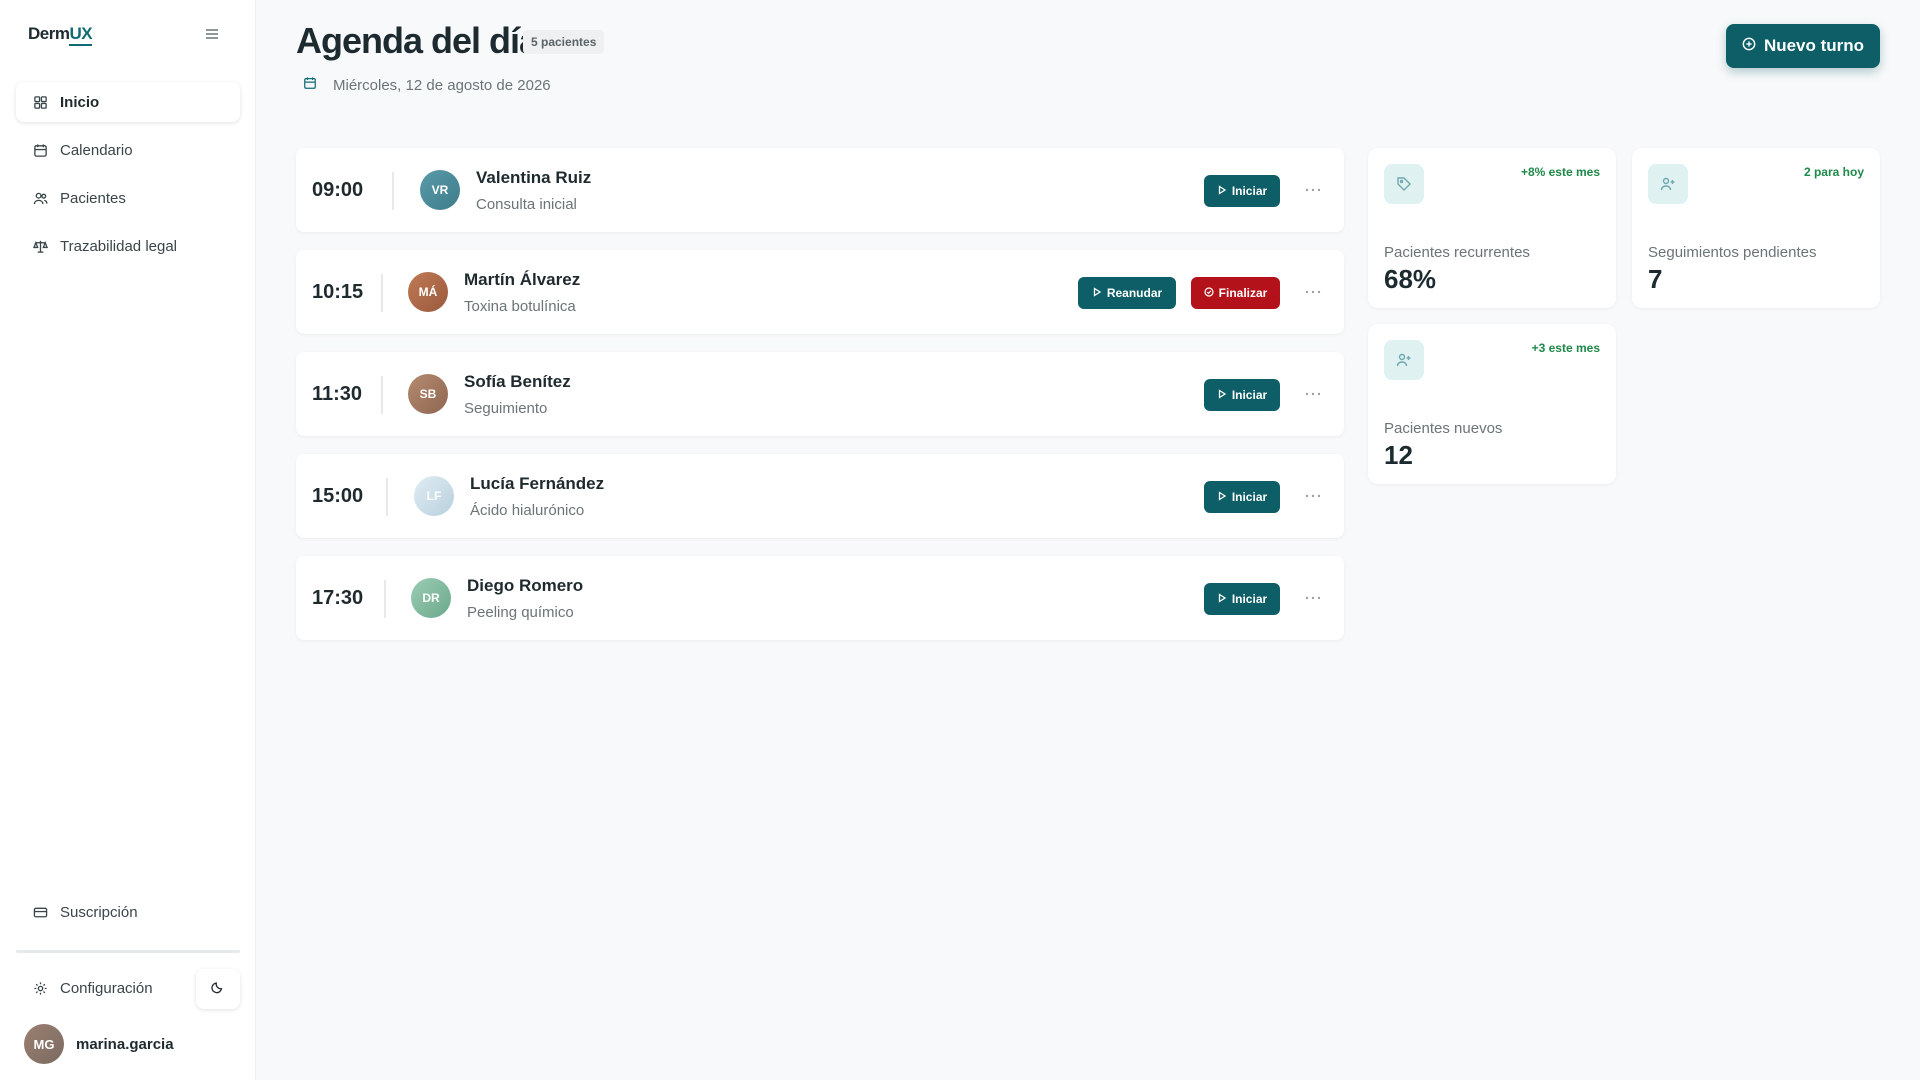 The width and height of the screenshot is (1920, 1080). Describe the element at coordinates (1753, 46) in the screenshot. I see `plus-circle-icon` at that location.